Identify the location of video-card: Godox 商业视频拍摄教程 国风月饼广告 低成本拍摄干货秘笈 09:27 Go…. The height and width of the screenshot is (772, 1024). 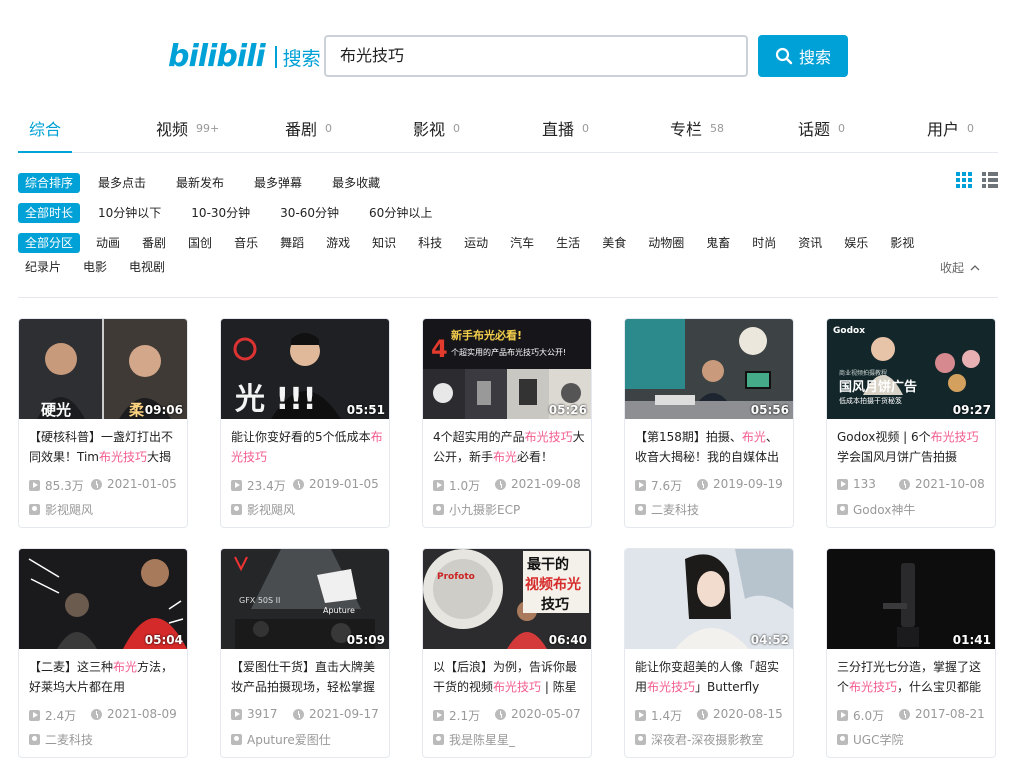
(911, 423).